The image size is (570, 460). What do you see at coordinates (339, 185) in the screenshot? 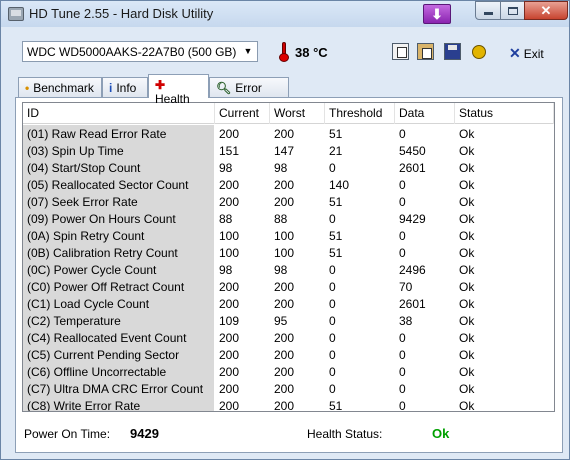
I see `cell-threshold: 140` at bounding box center [339, 185].